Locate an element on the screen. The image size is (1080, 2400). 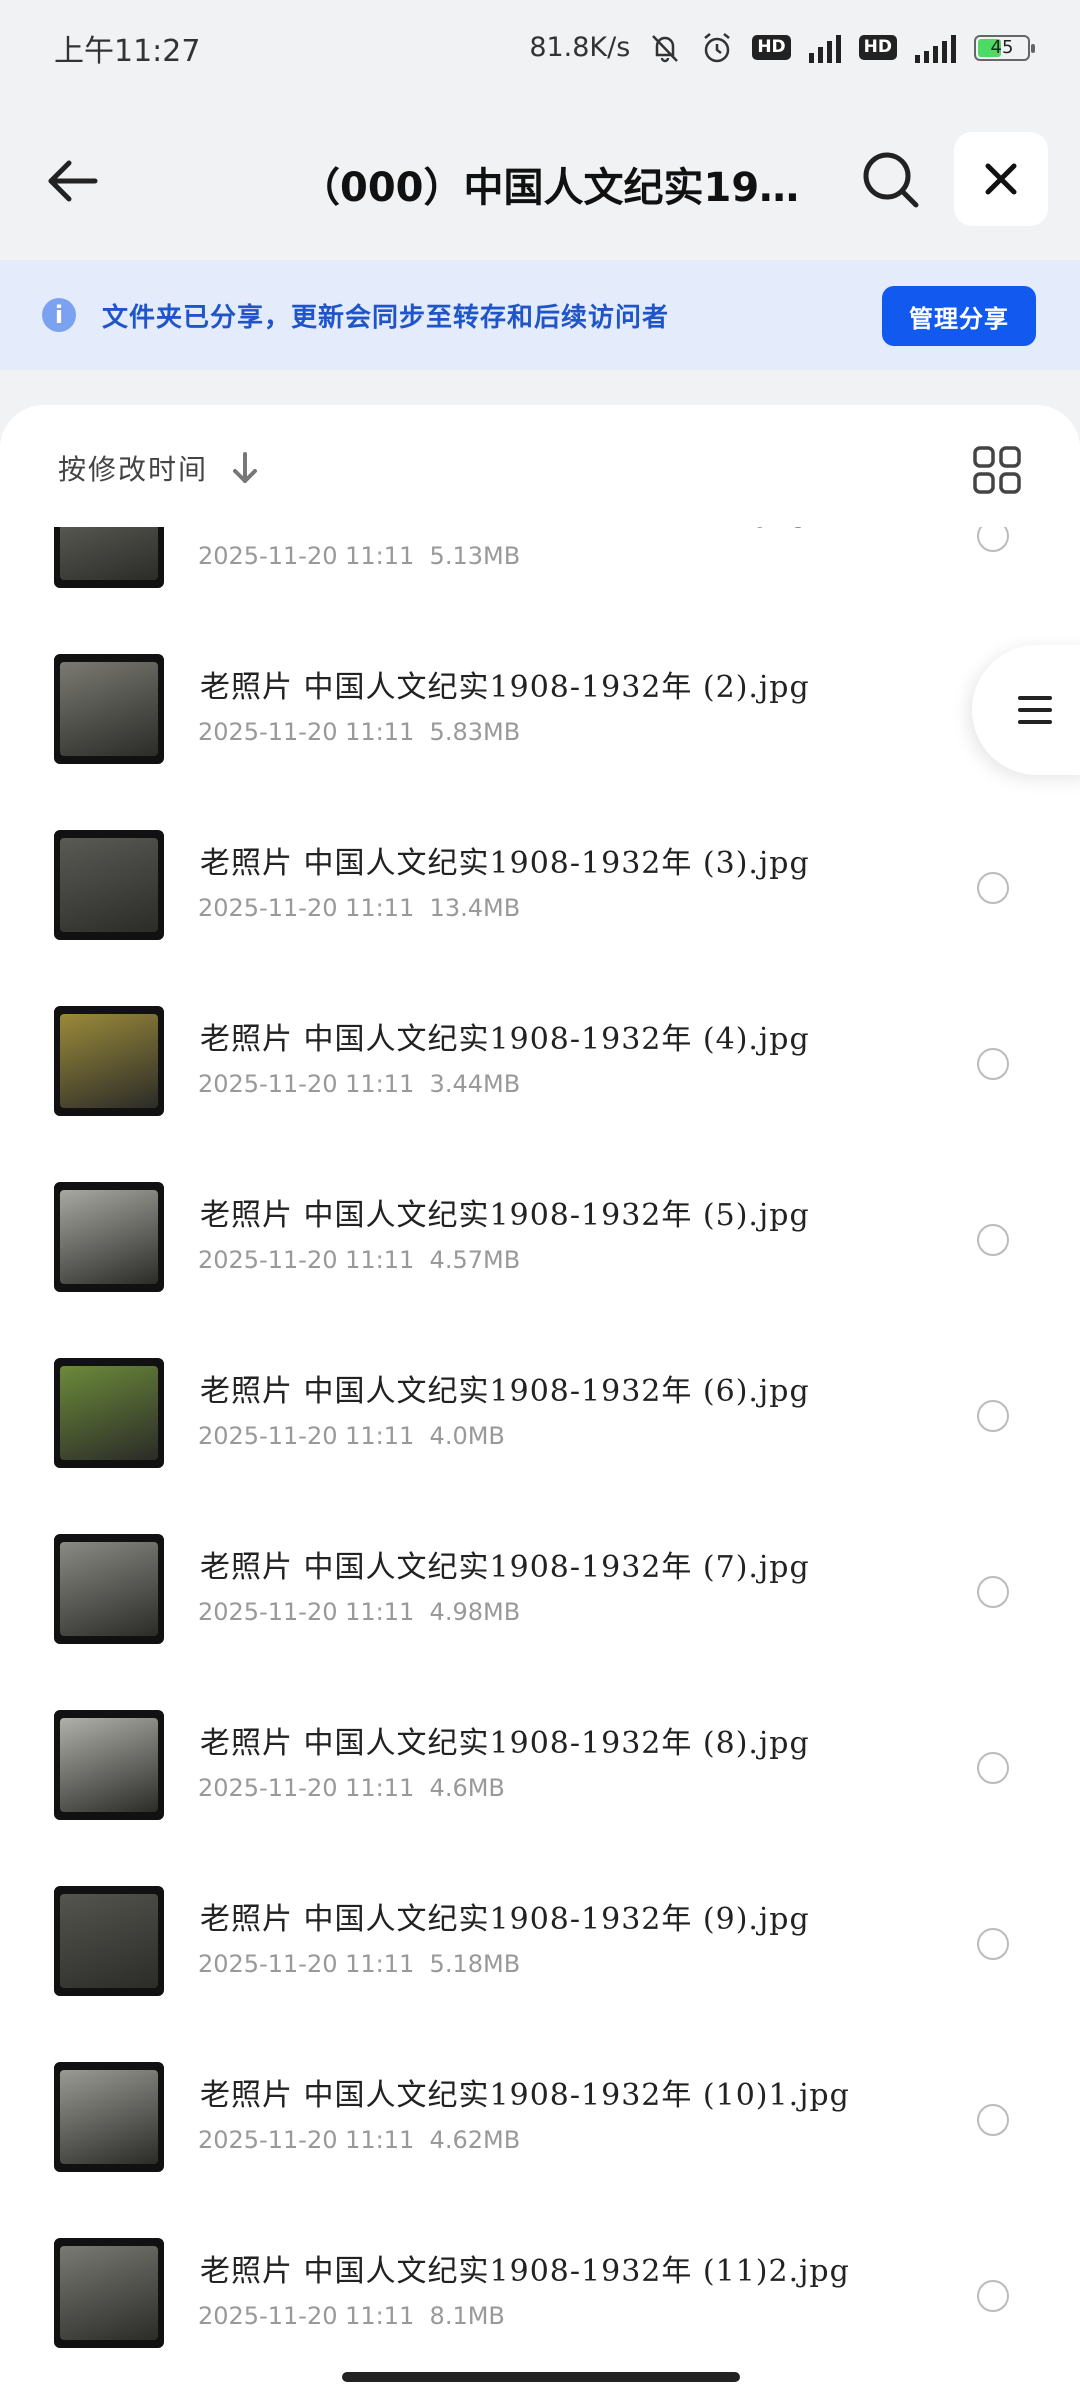
home-indicator is located at coordinates (541, 2377).